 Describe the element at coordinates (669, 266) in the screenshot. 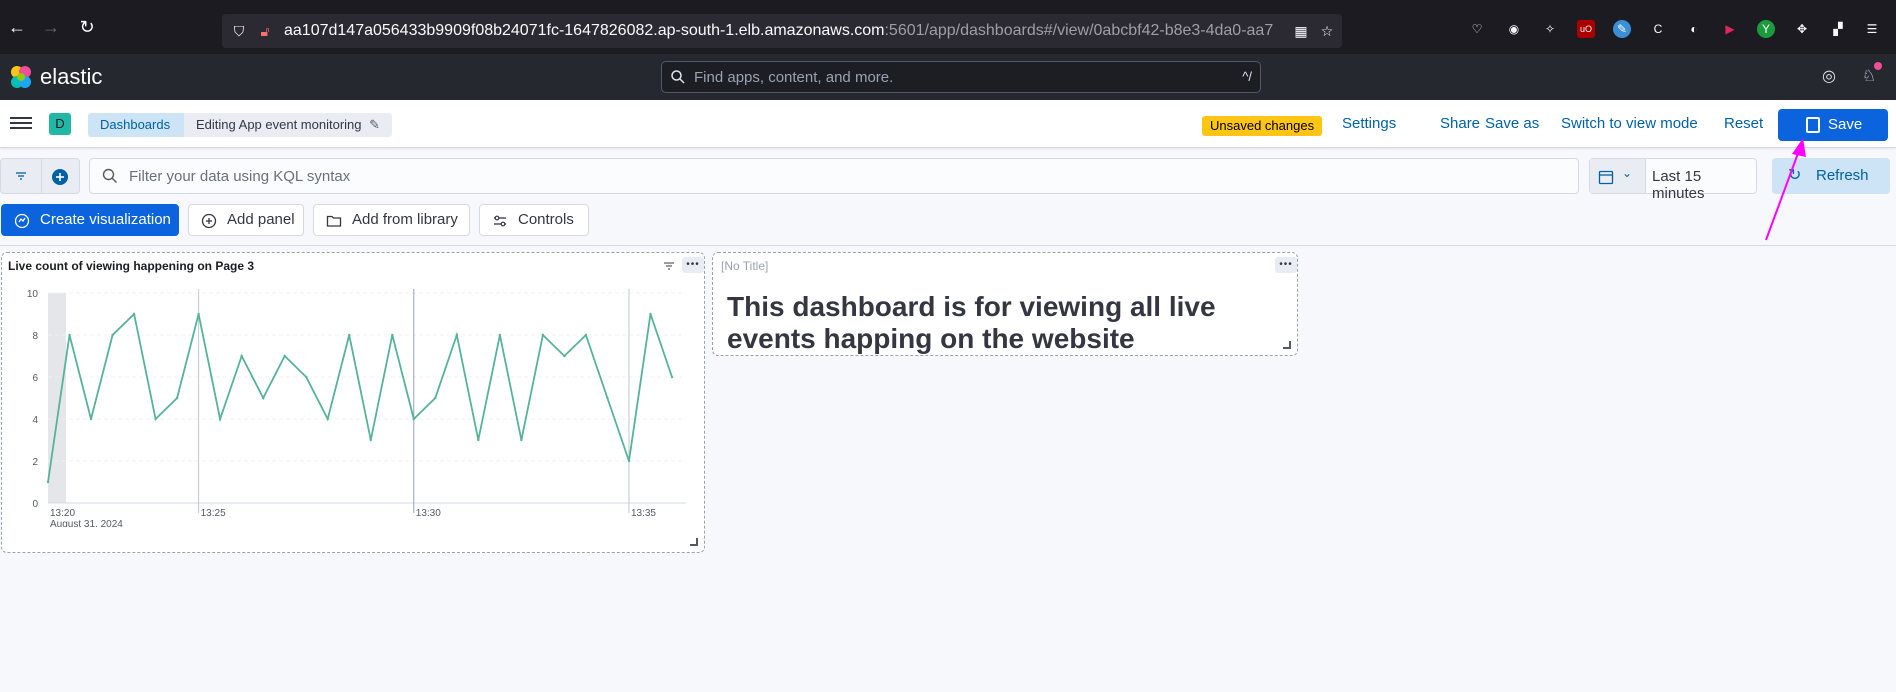

I see `panel-filter-icon` at that location.